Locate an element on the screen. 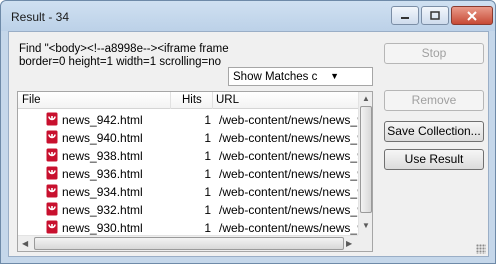 Image resolution: width=496 pixels, height=264 pixels. cell-url: /web-content/news/news_930 is located at coordinates (289, 228).